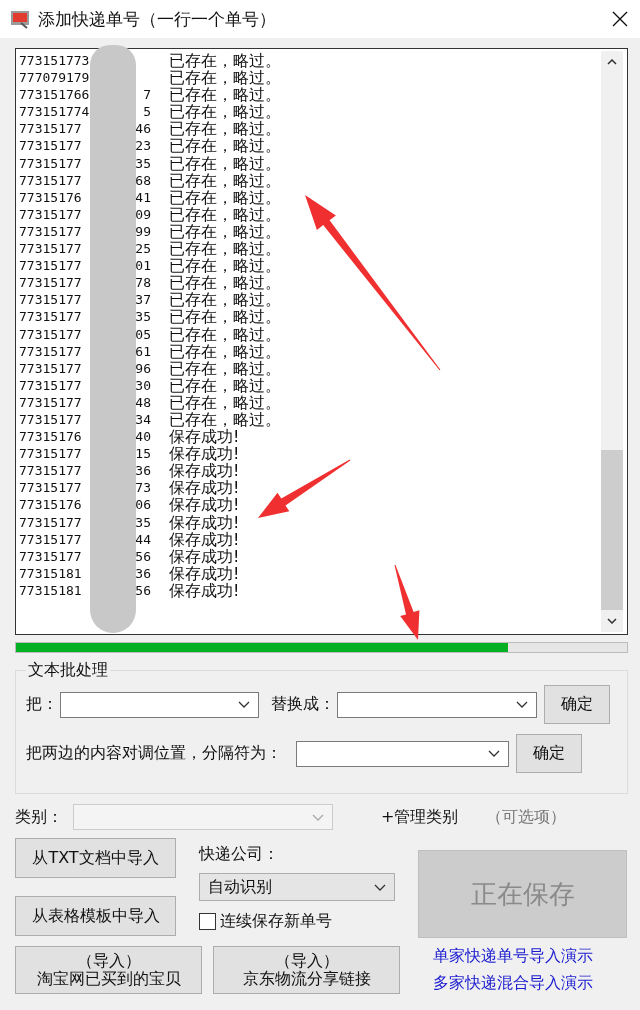 Image resolution: width=640 pixels, height=1010 pixels. Describe the element at coordinates (513, 956) in the screenshot. I see `demo-link: 单家快递单号导入演示` at that location.